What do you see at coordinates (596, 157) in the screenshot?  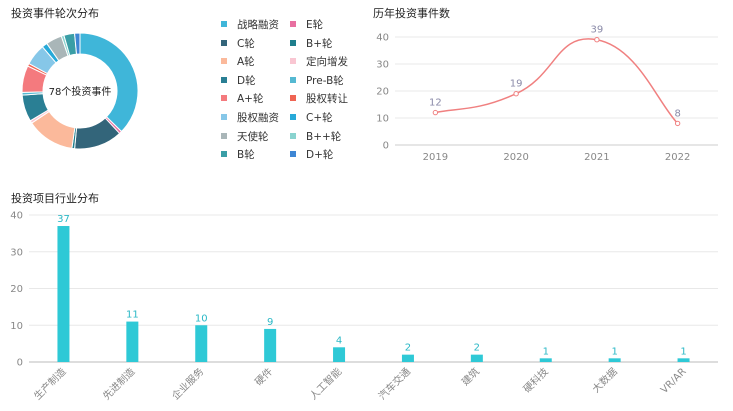 I see `x-tick-label: 2021` at bounding box center [596, 157].